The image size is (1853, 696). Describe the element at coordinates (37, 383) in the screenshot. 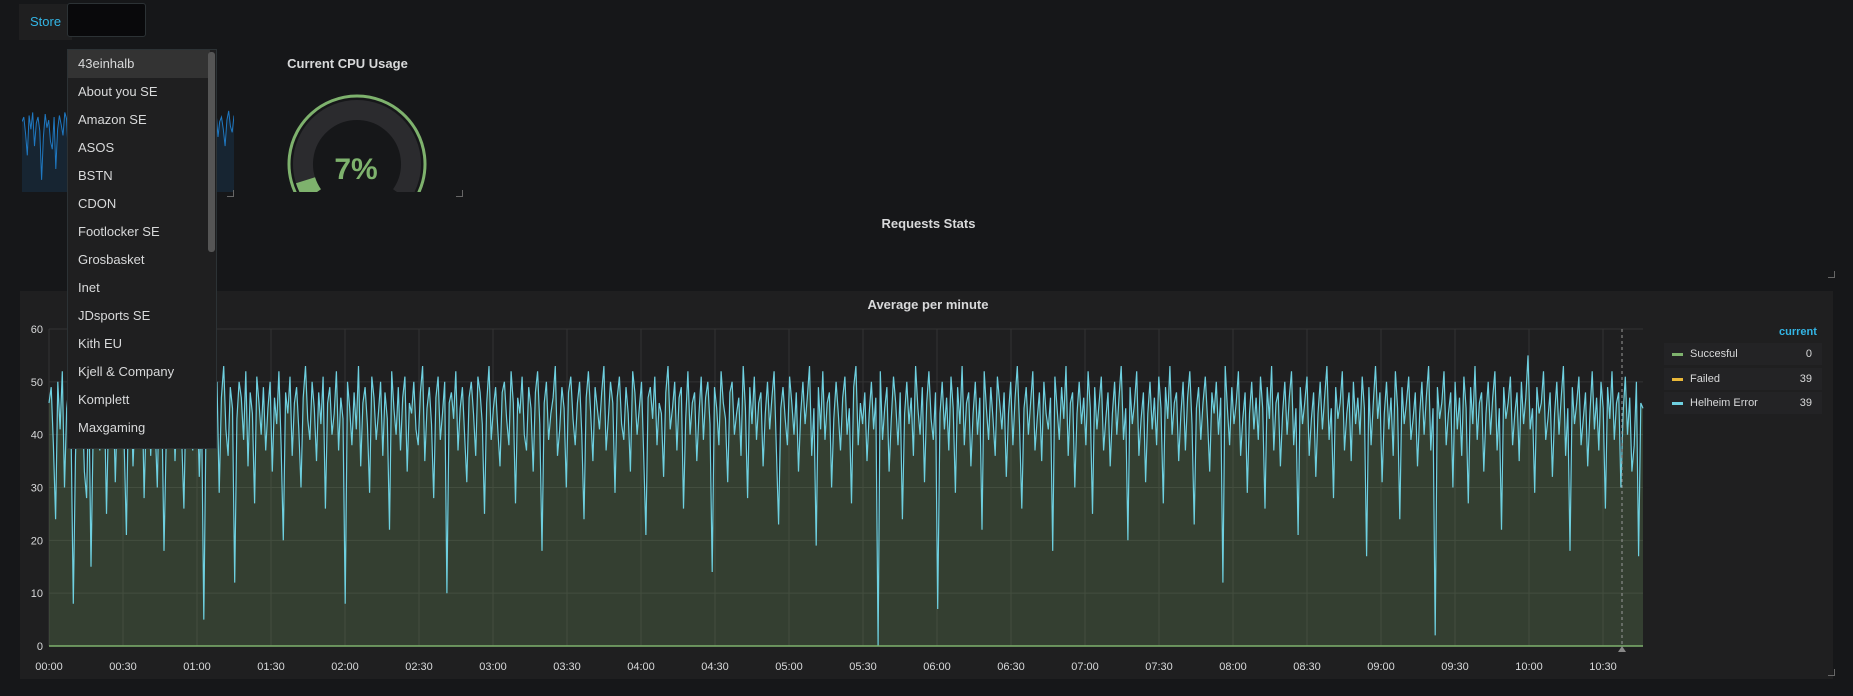

I see `y-tick-label: 50` at that location.